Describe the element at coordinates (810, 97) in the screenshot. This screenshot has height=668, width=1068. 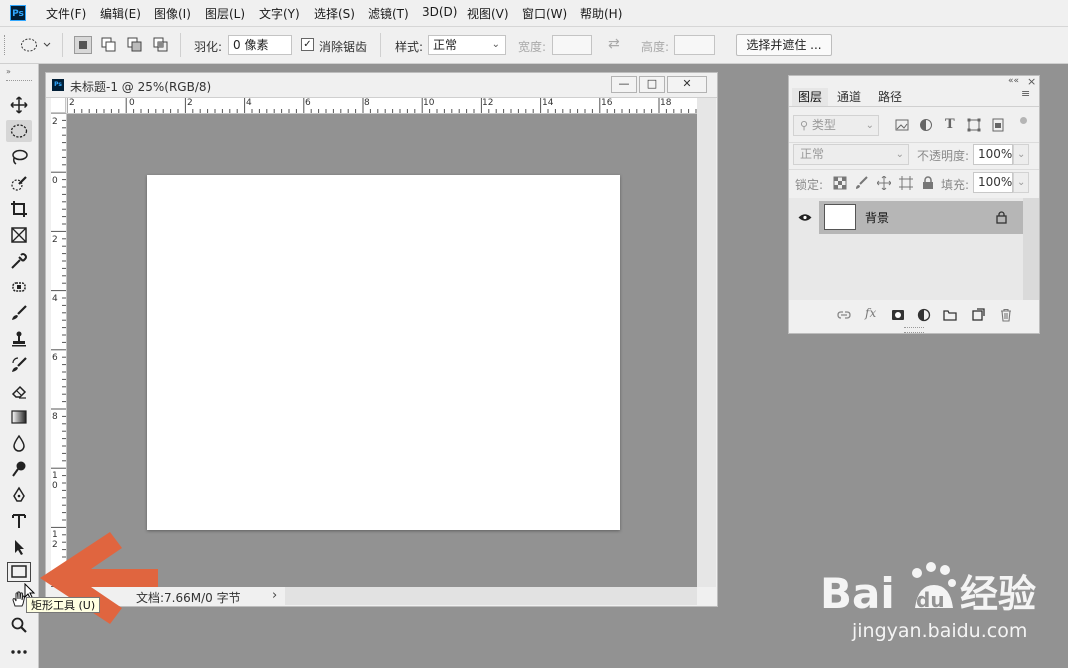
I see `tab-layers: 图层` at that location.